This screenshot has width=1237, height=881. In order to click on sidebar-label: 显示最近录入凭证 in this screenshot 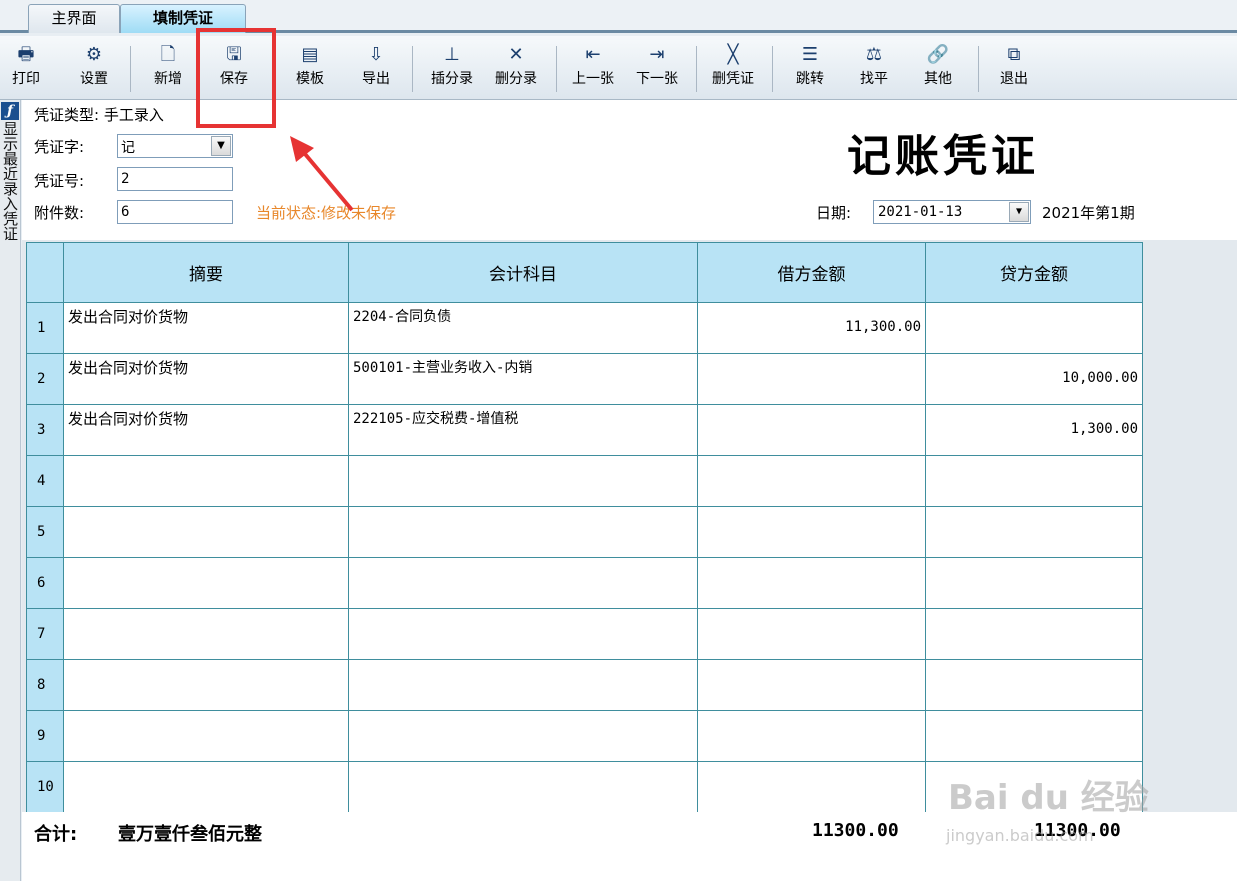, I will do `click(10, 181)`.